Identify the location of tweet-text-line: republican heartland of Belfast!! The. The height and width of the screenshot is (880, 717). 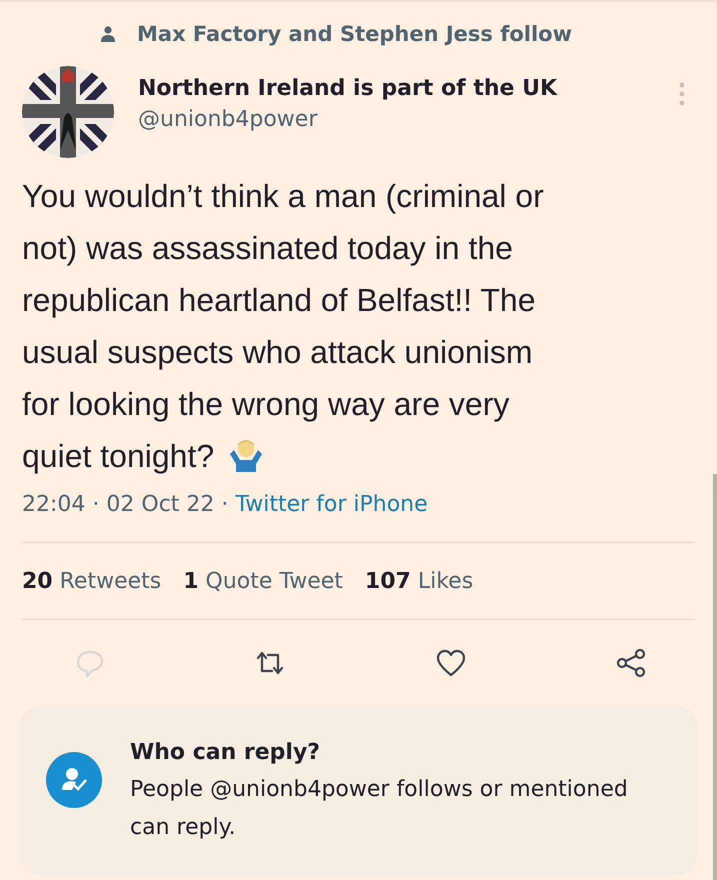
(279, 300).